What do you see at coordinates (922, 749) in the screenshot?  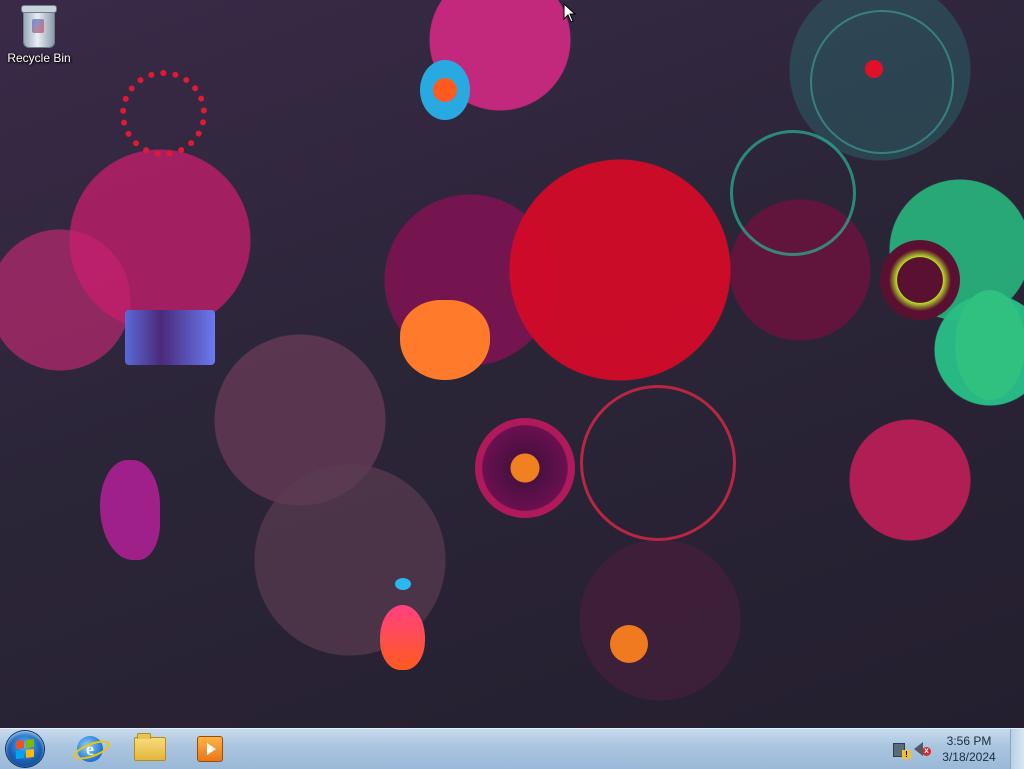 I see `volume-muted-icon` at bounding box center [922, 749].